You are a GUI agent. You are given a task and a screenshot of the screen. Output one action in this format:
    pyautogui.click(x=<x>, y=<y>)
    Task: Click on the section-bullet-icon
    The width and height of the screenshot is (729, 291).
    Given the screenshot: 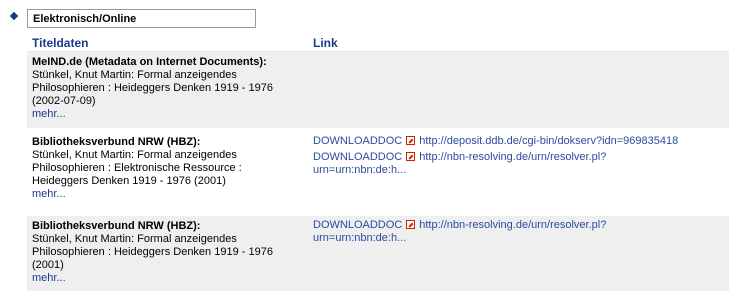 What is the action you would take?
    pyautogui.click(x=14, y=16)
    